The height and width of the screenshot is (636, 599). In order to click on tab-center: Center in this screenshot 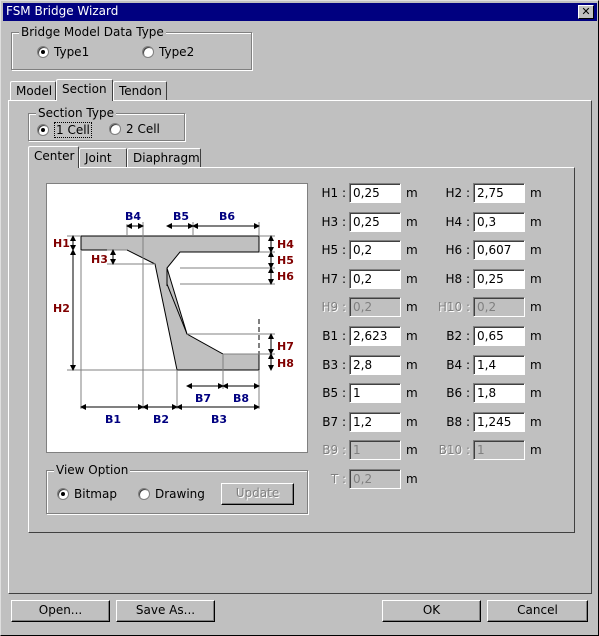, I will do `click(53, 157)`.